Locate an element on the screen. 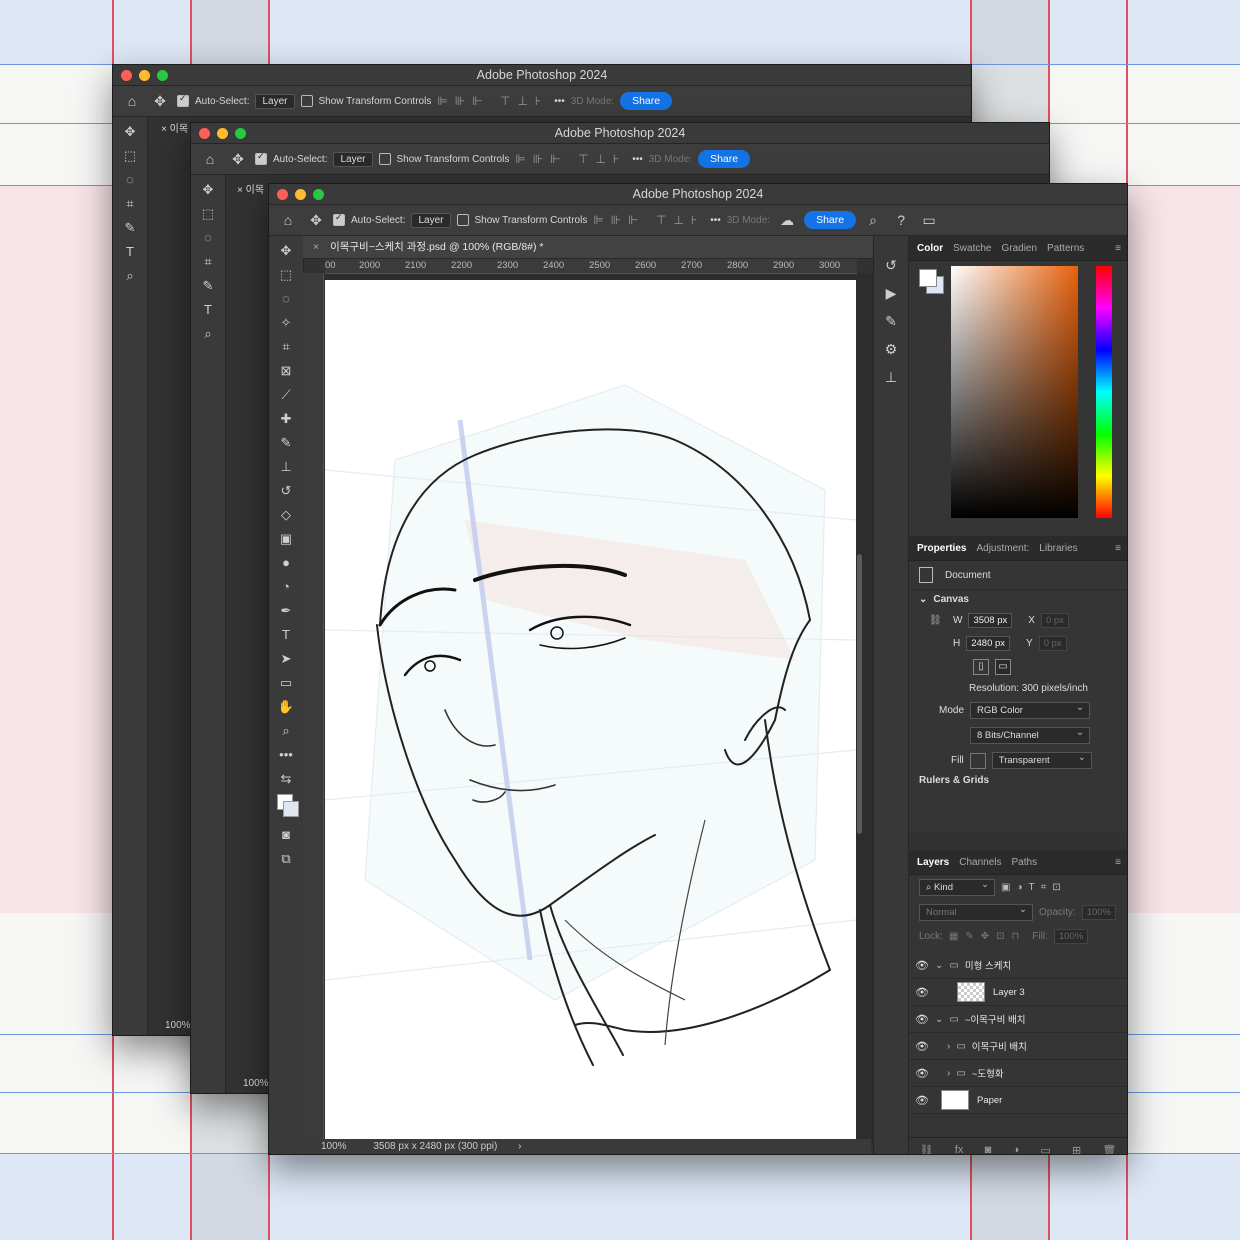  tab-swatches: Swatche is located at coordinates (972, 248).